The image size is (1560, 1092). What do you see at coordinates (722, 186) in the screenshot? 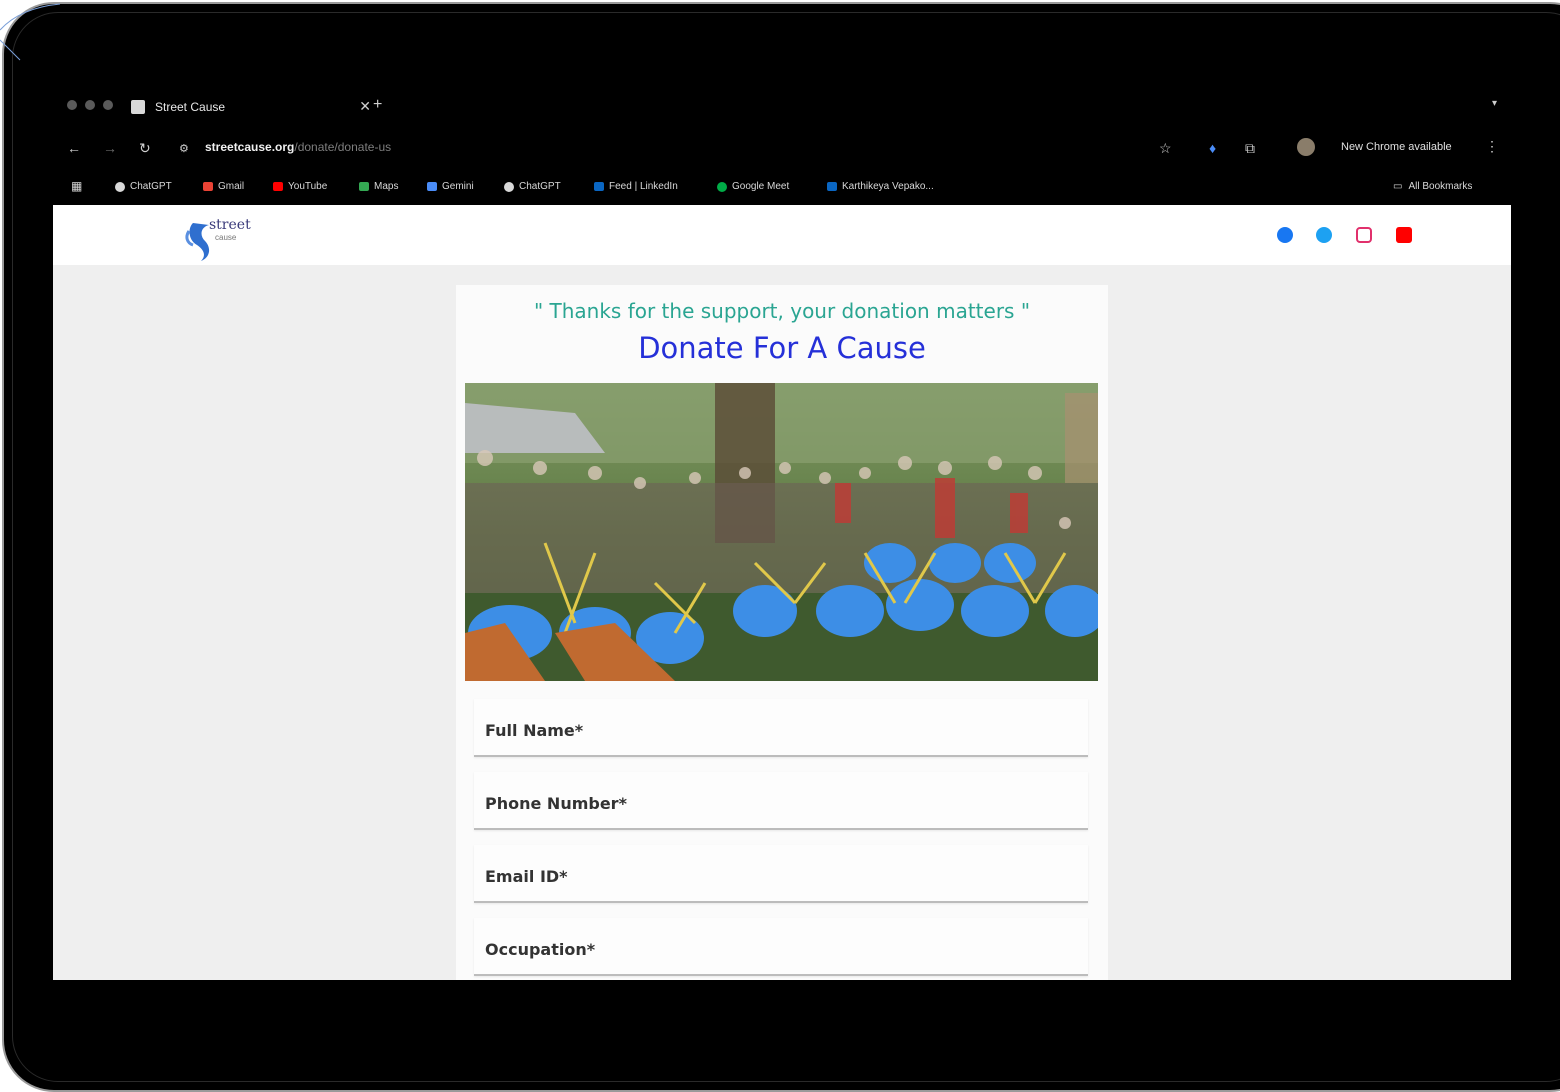
I see `meet-icon` at bounding box center [722, 186].